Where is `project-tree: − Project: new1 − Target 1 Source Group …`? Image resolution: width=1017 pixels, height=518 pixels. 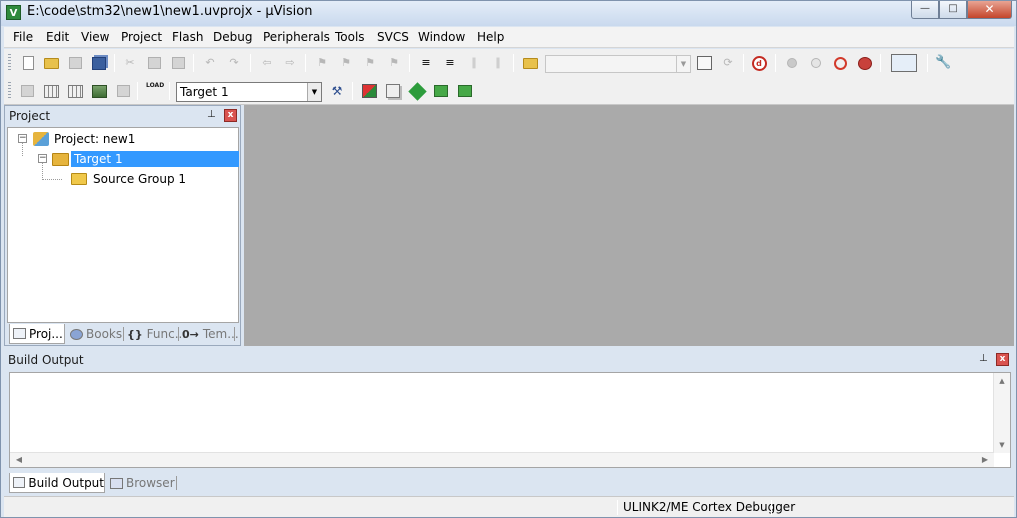 project-tree: − Project: new1 − Target 1 Source Group … is located at coordinates (123, 225).